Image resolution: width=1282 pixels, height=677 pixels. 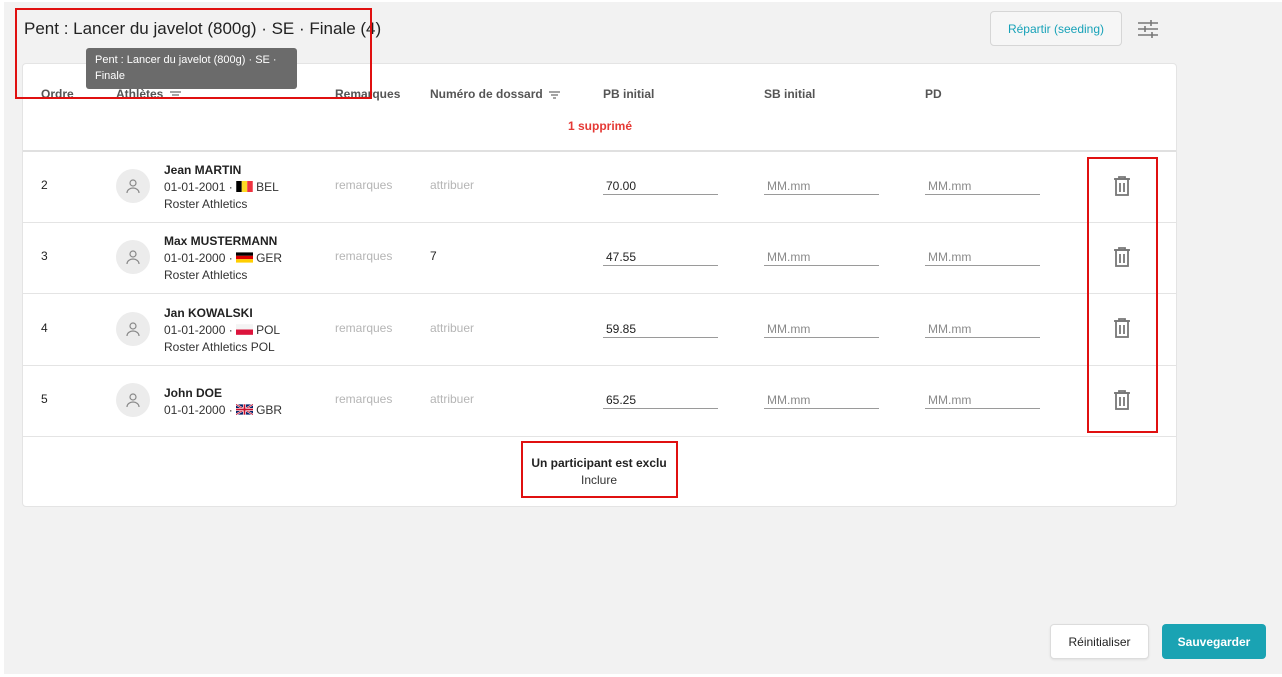 What do you see at coordinates (599, 463) in the screenshot?
I see `excluded-message: Un participant est exclu` at bounding box center [599, 463].